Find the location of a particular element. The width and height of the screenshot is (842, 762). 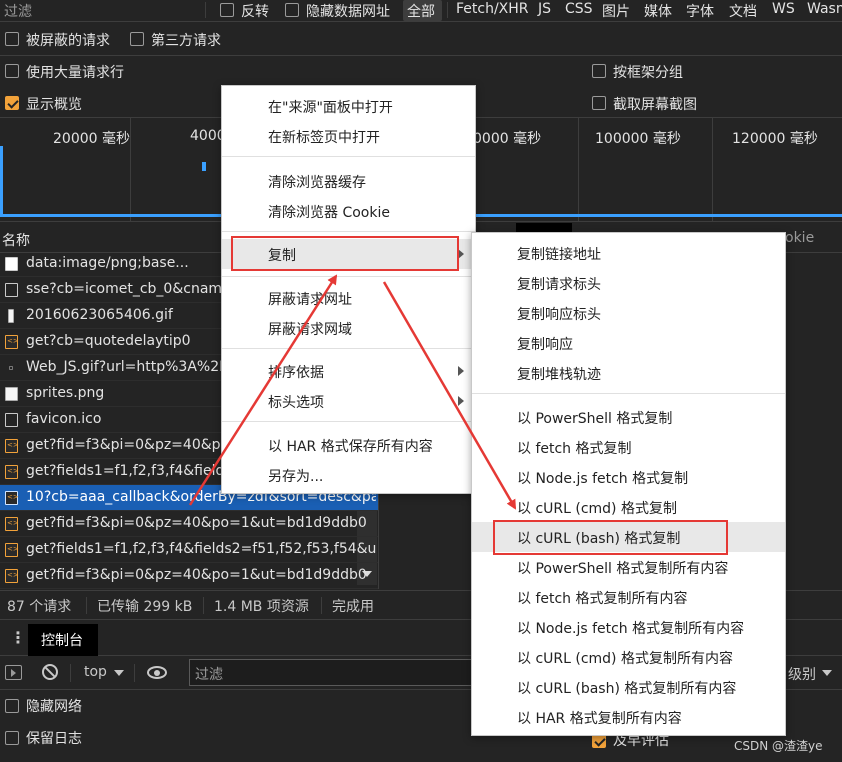

annotation-arrows is located at coordinates (352, 392).